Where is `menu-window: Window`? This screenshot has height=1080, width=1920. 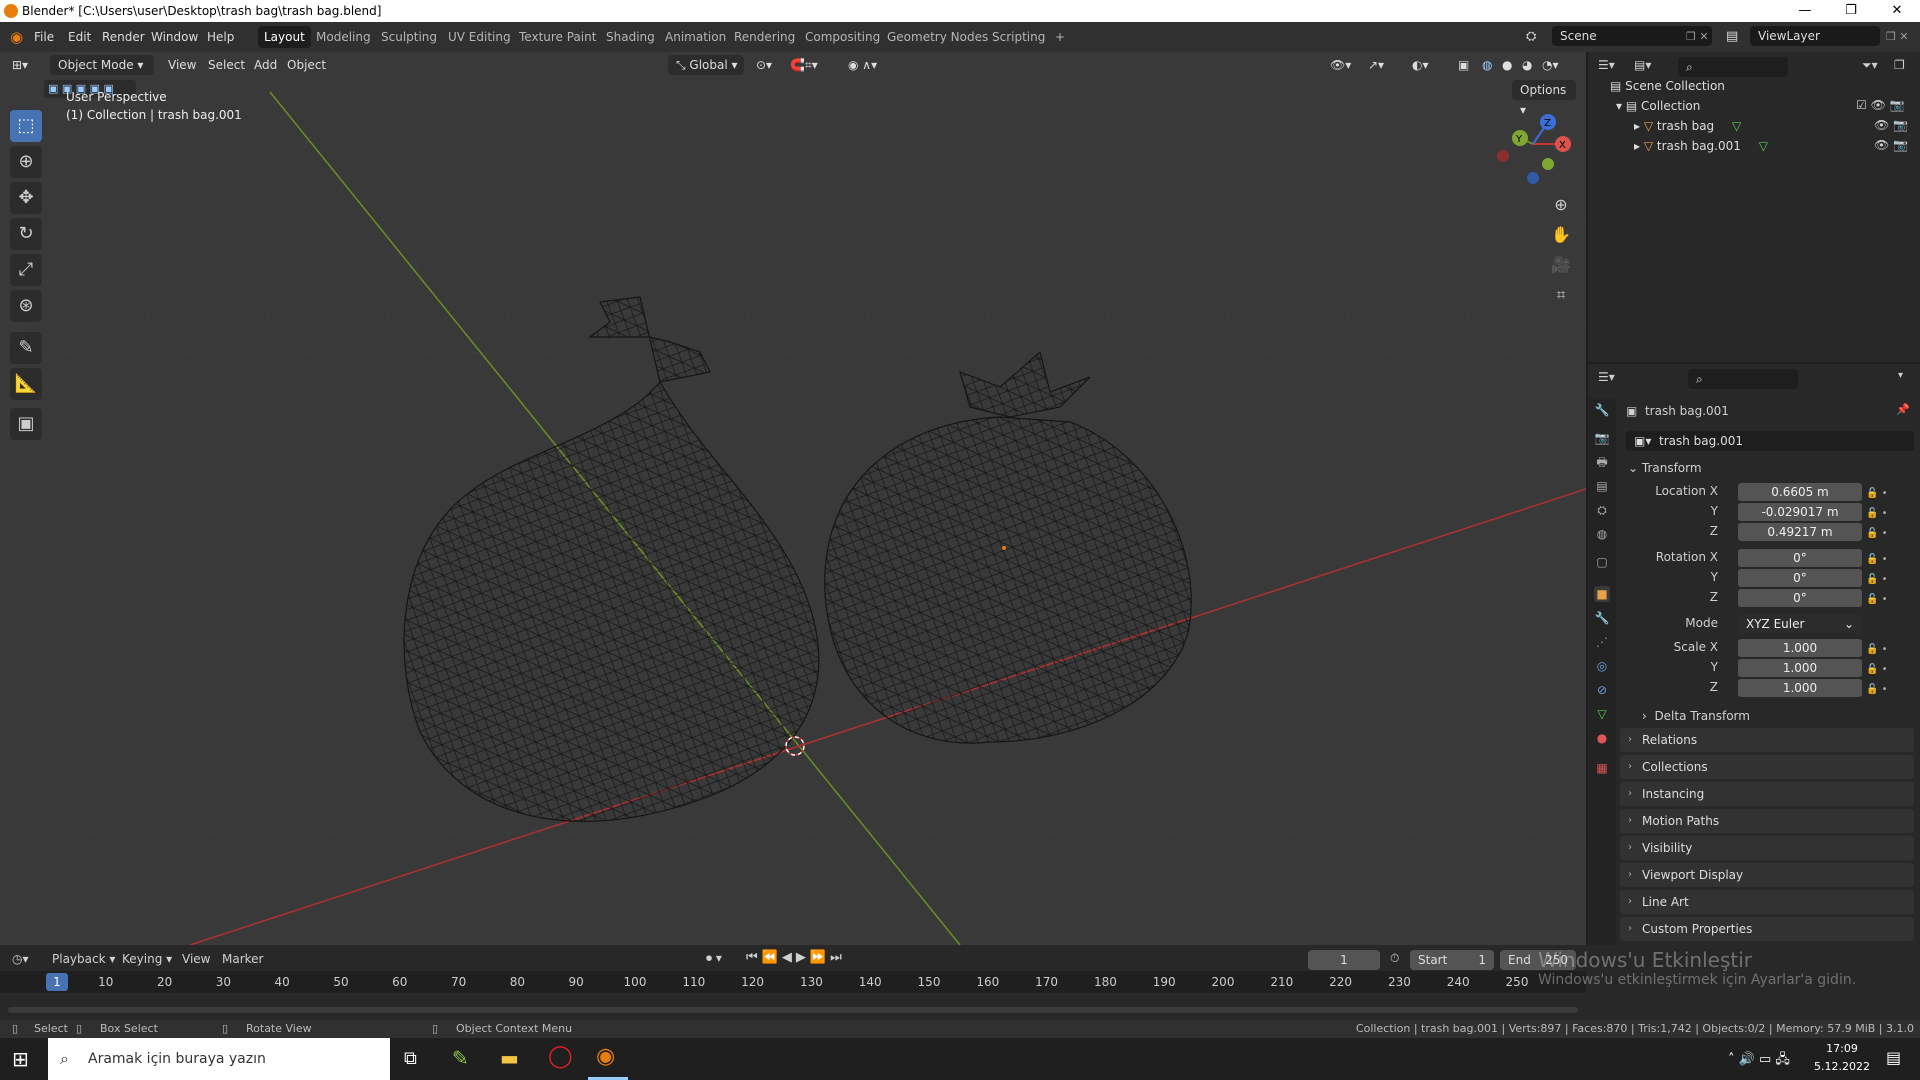
menu-window: Window is located at coordinates (174, 37).